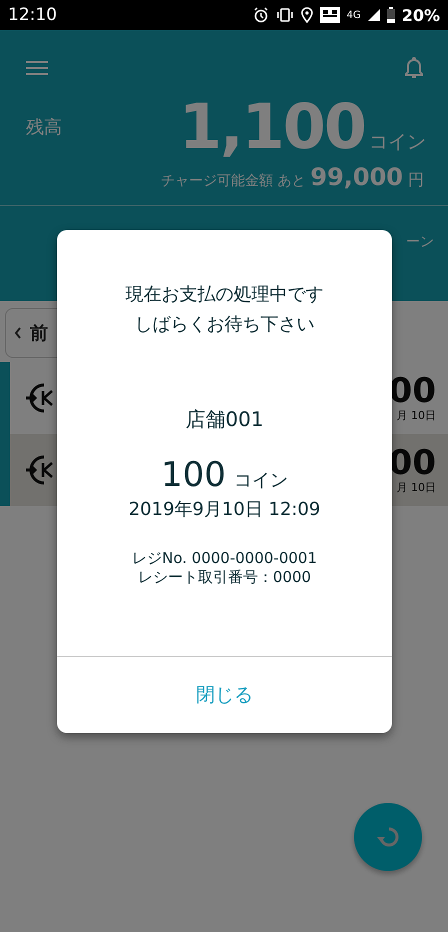  I want to click on payment-datetime: 2019年9月10日 12:09, so click(224, 509).